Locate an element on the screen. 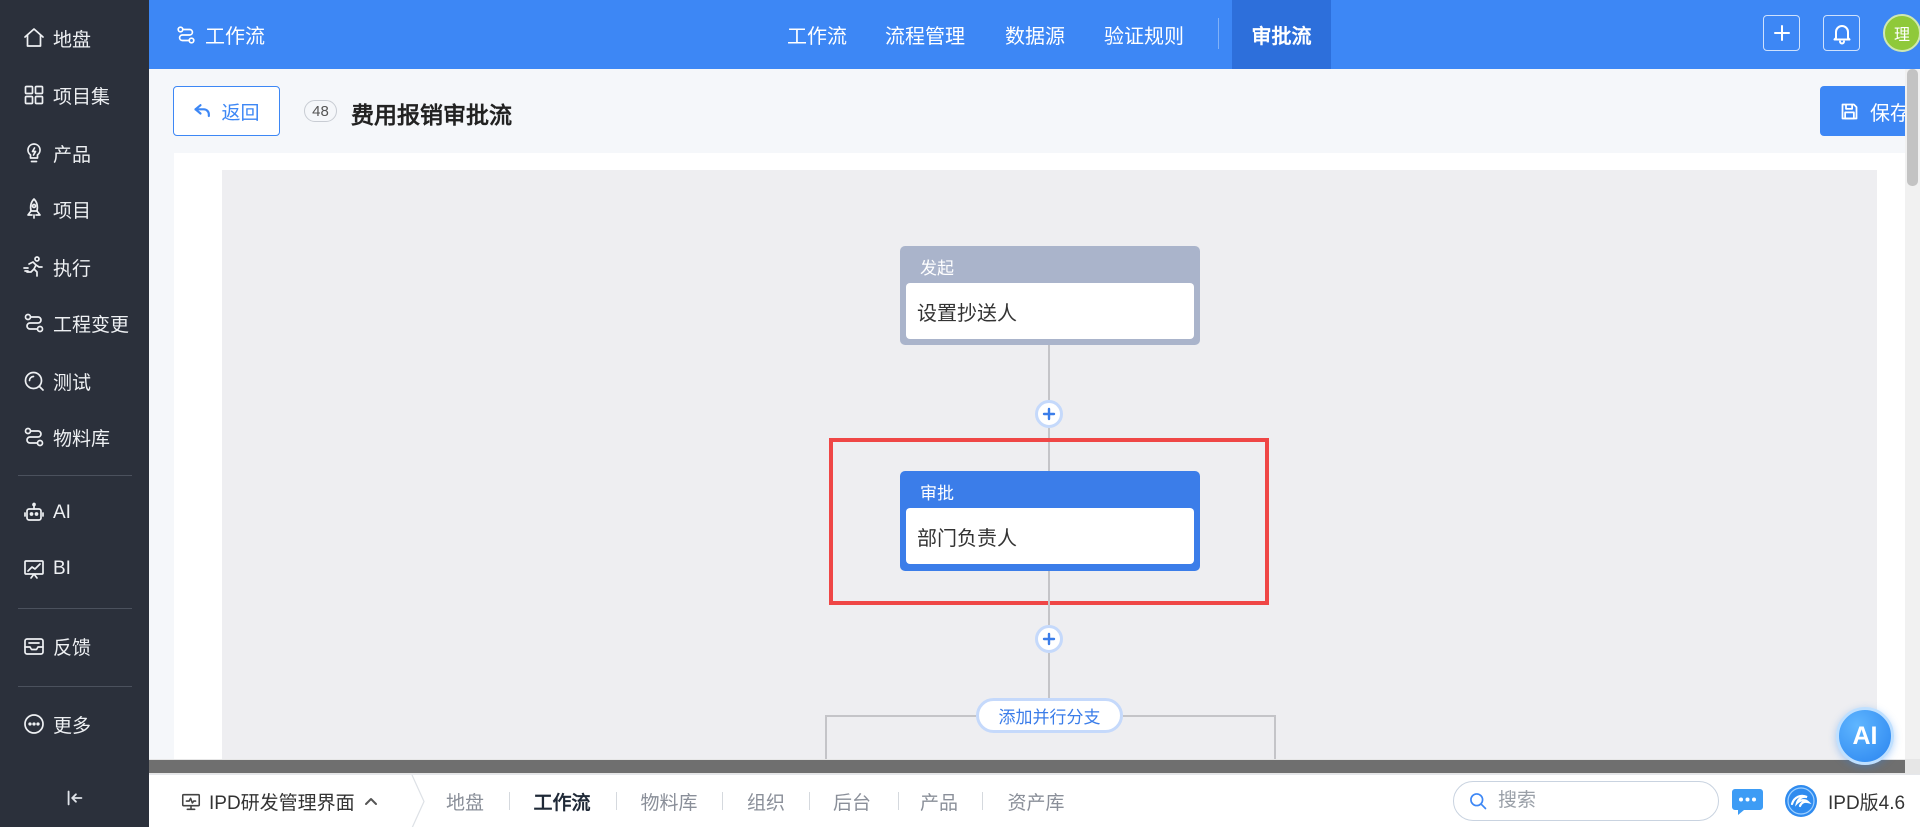 This screenshot has height=827, width=1920. user-avatar-button: 理 is located at coordinates (1901, 34).